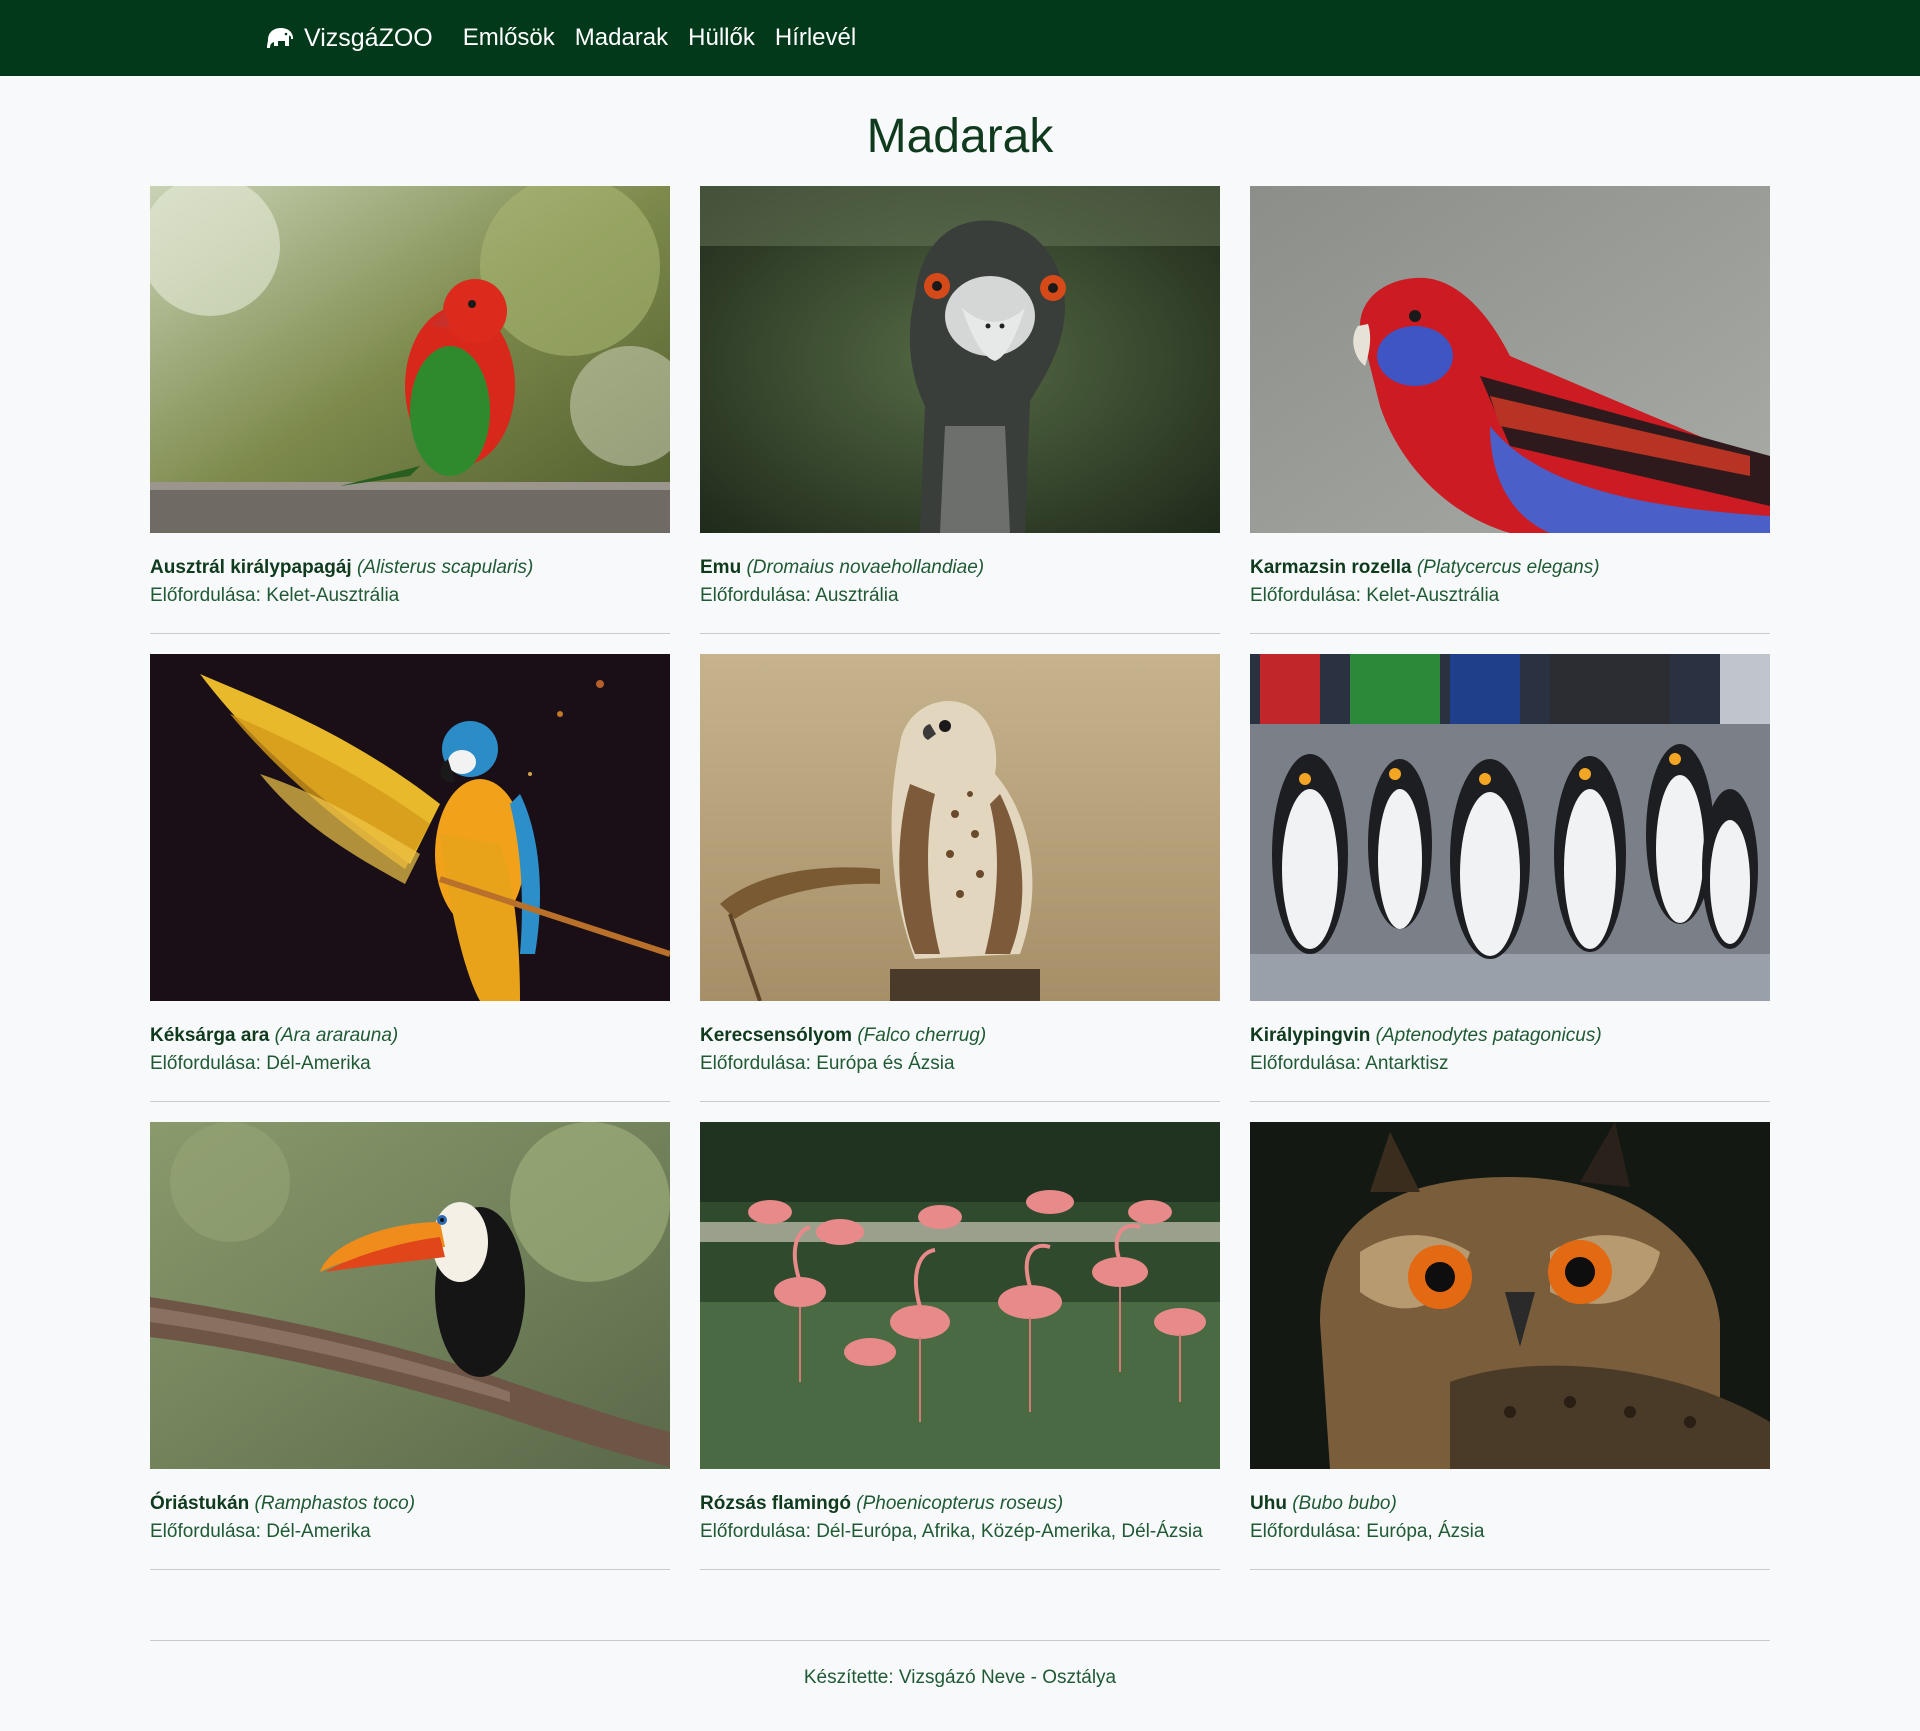  I want to click on nav-link-hullok: Hüllők, so click(721, 38).